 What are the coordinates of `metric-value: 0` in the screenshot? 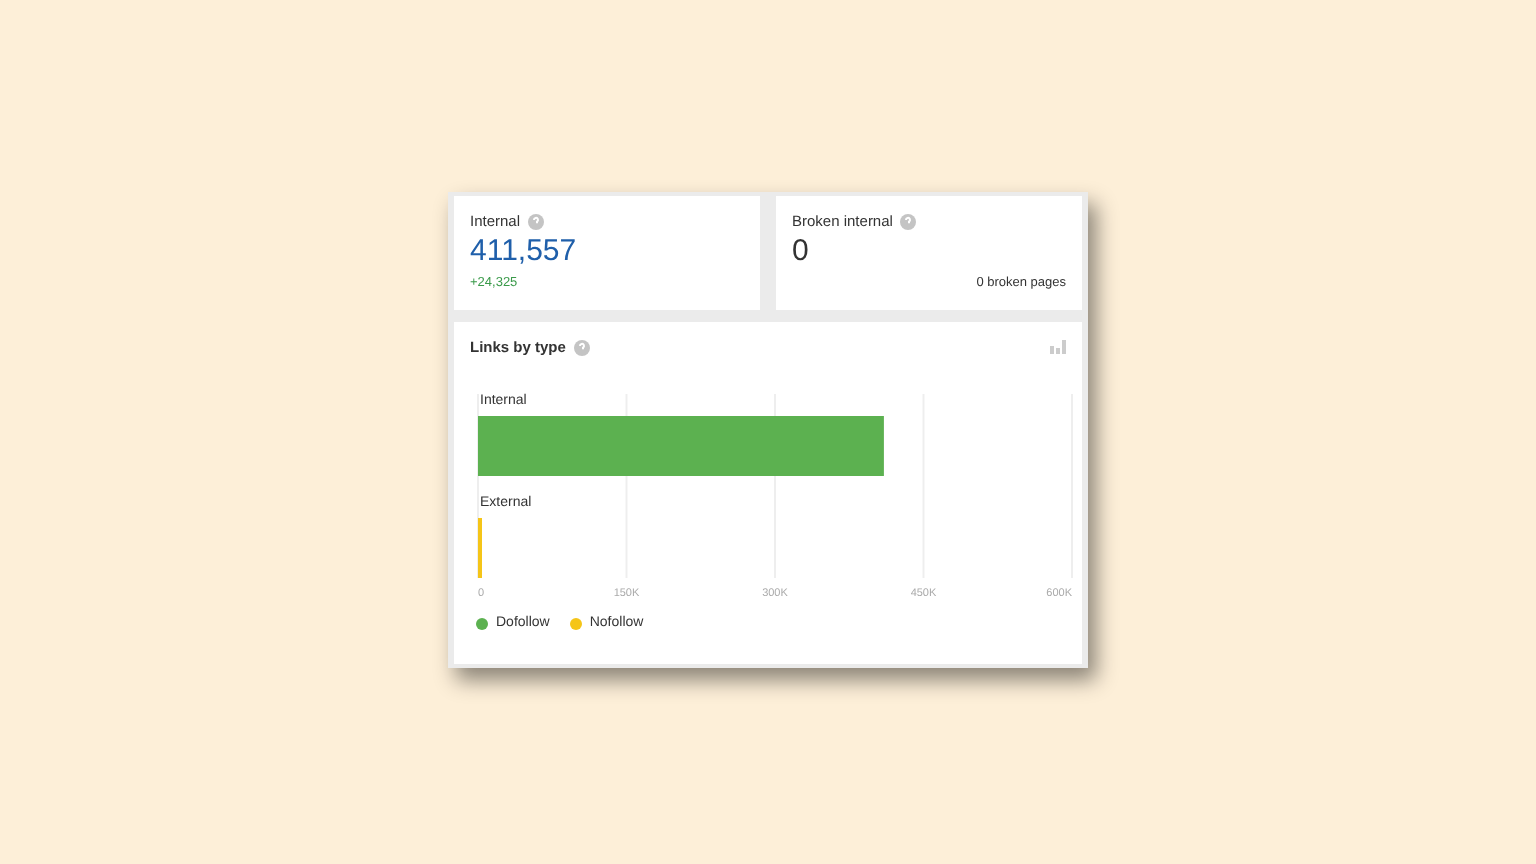 It's located at (800, 252).